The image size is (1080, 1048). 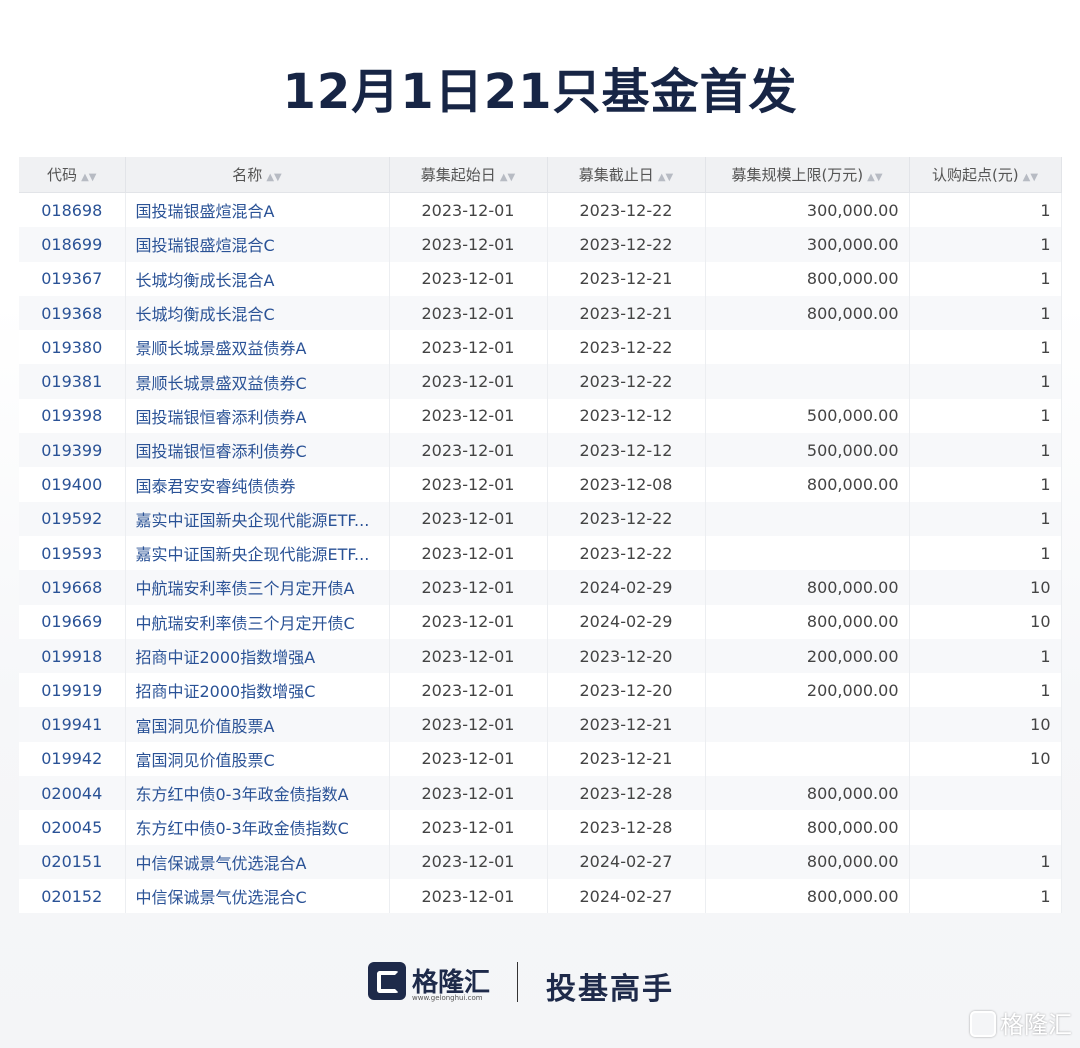 I want to click on column-header-cap: 募集规模上限(万元) ▲▼, so click(x=807, y=175).